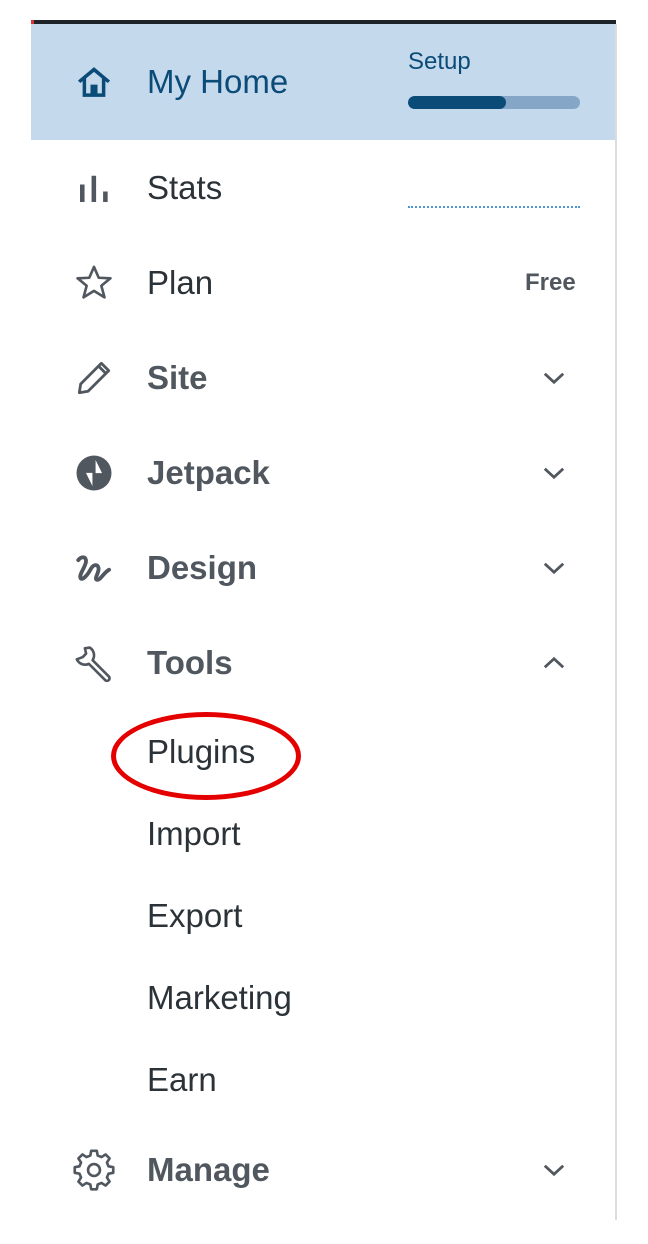 The height and width of the screenshot is (1244, 648). What do you see at coordinates (94, 473) in the screenshot?
I see `jetpack-icon` at bounding box center [94, 473].